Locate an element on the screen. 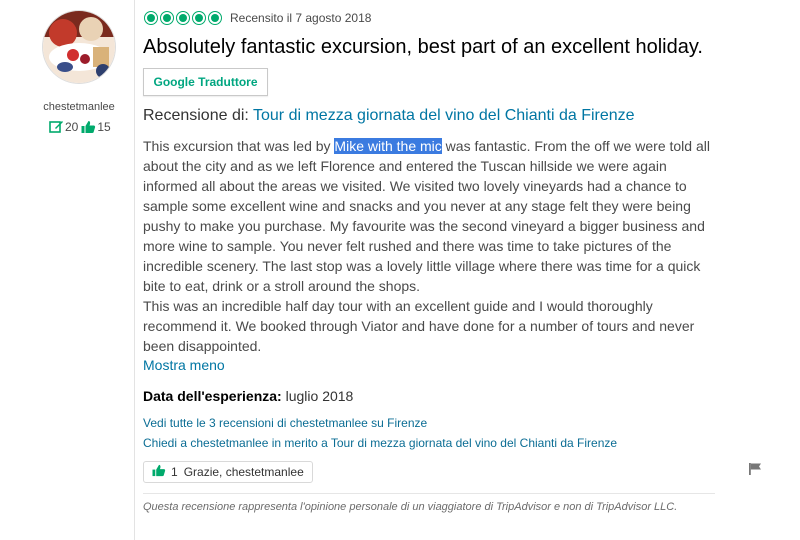 The height and width of the screenshot is (540, 800). highlighted-text: Mike with the mic is located at coordinates (388, 146).